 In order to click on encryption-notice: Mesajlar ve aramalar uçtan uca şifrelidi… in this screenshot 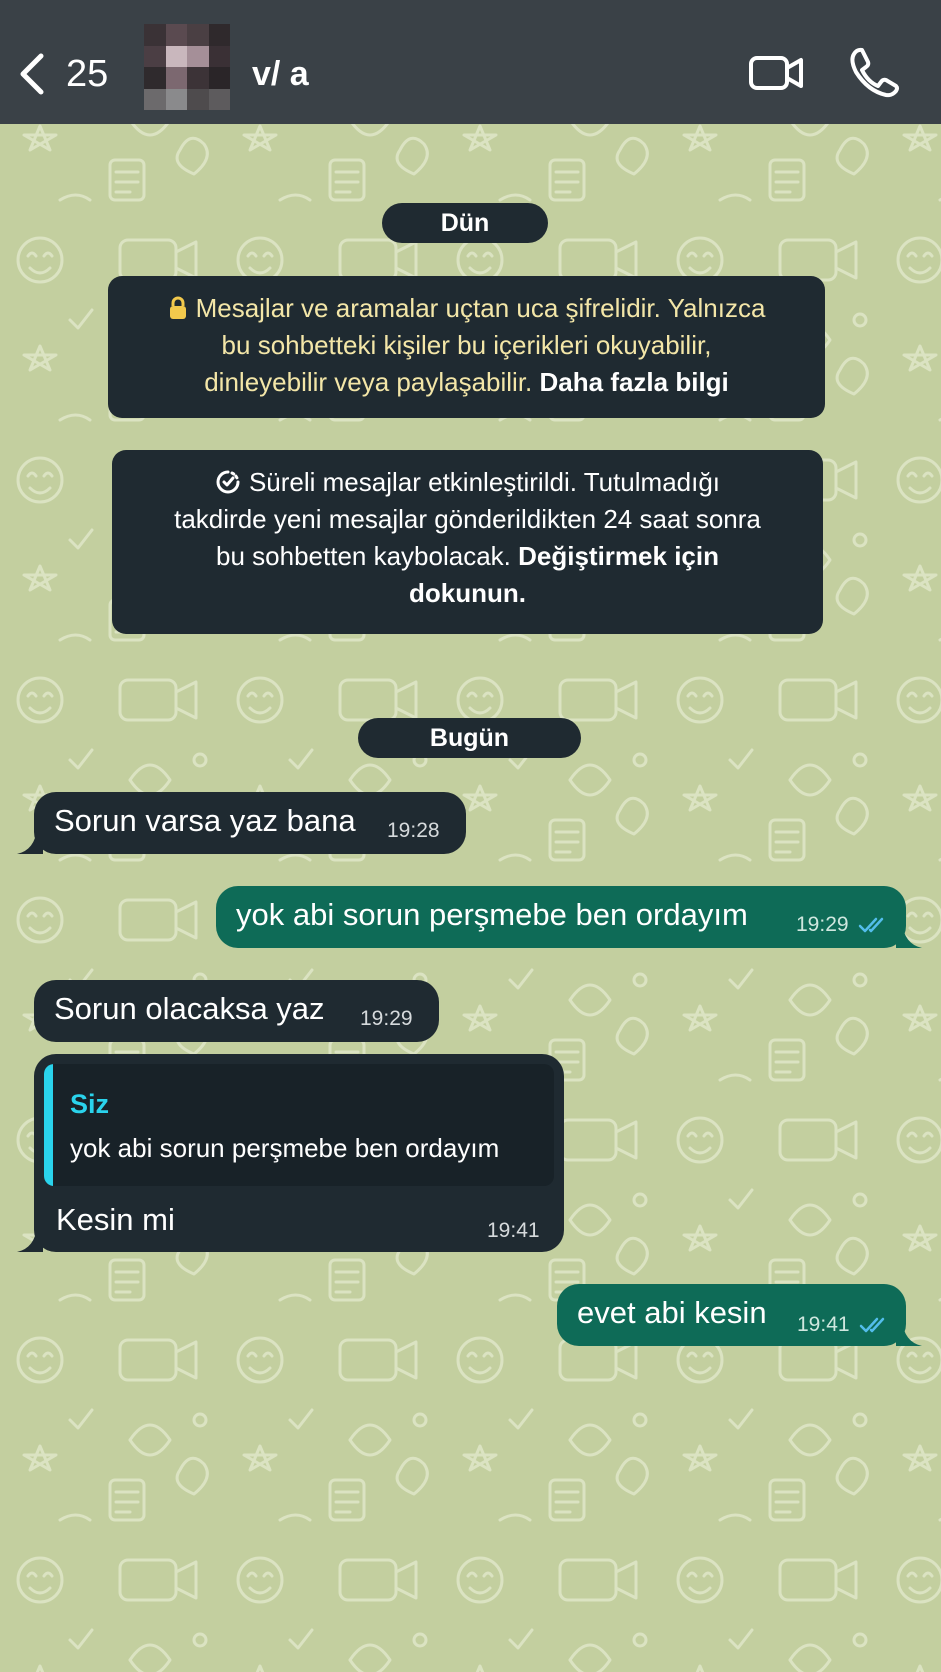, I will do `click(466, 347)`.